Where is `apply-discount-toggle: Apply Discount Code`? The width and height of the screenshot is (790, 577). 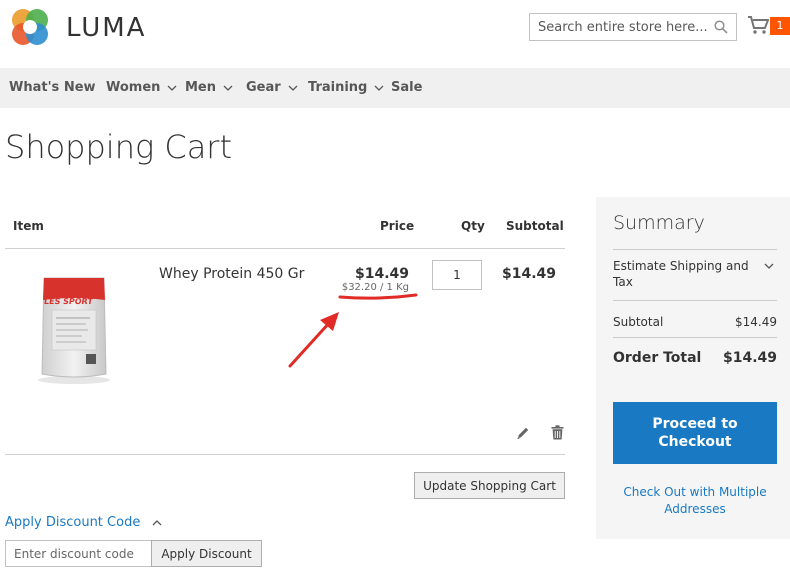 apply-discount-toggle: Apply Discount Code is located at coordinates (83, 522).